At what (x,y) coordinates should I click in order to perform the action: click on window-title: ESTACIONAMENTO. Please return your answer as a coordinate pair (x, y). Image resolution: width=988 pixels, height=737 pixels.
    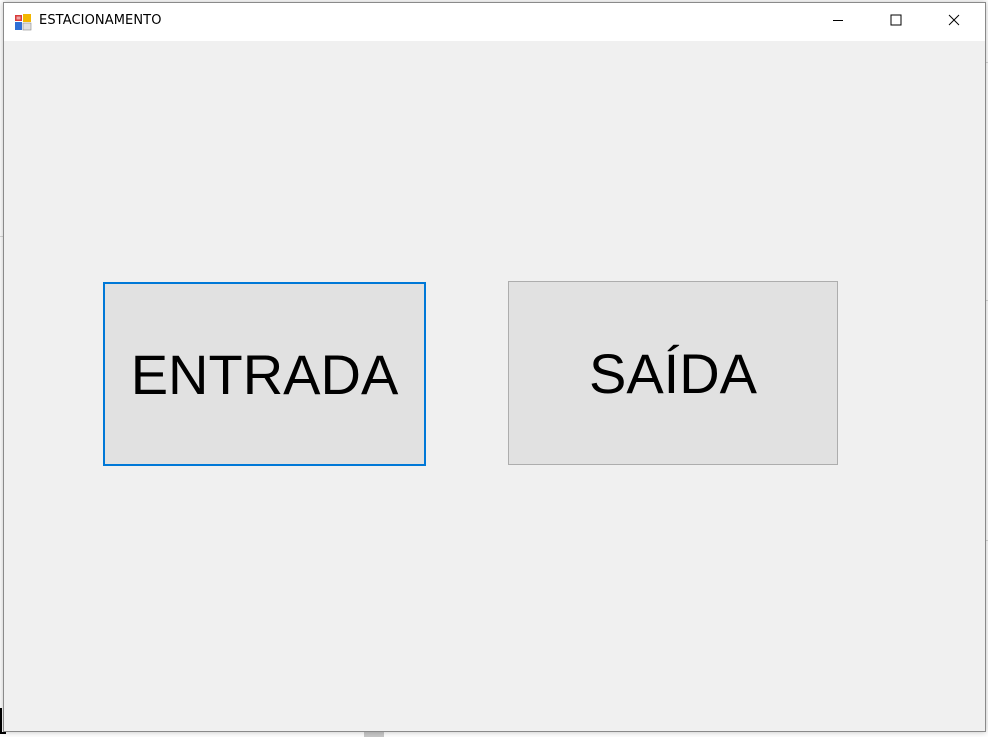
    Looking at the image, I should click on (100, 20).